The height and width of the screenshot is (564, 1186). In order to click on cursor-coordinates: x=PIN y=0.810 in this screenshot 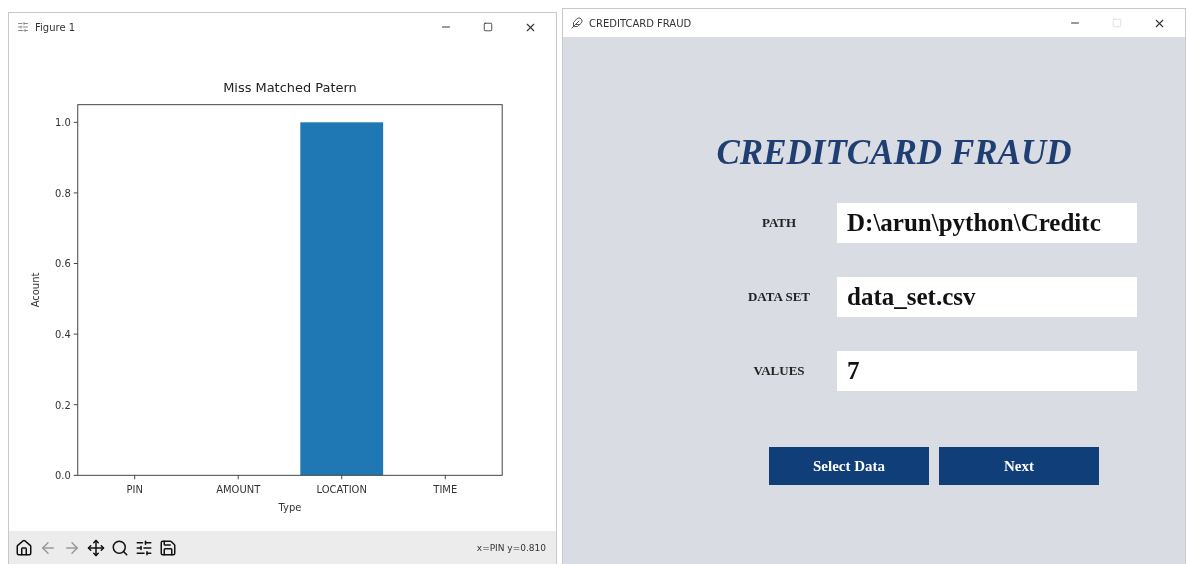, I will do `click(511, 548)`.